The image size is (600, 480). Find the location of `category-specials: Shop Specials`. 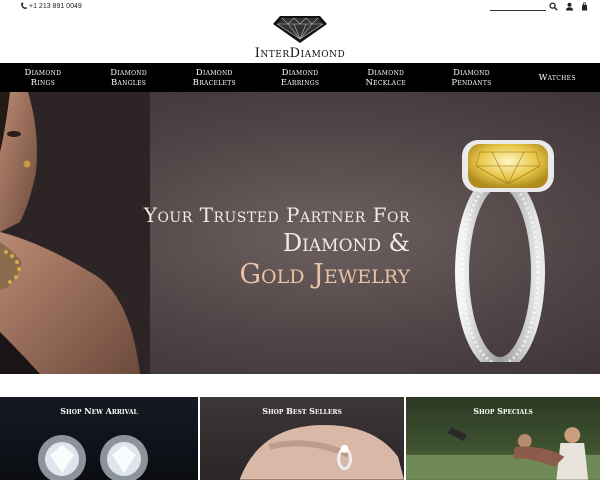

category-specials: Shop Specials is located at coordinates (502, 438).